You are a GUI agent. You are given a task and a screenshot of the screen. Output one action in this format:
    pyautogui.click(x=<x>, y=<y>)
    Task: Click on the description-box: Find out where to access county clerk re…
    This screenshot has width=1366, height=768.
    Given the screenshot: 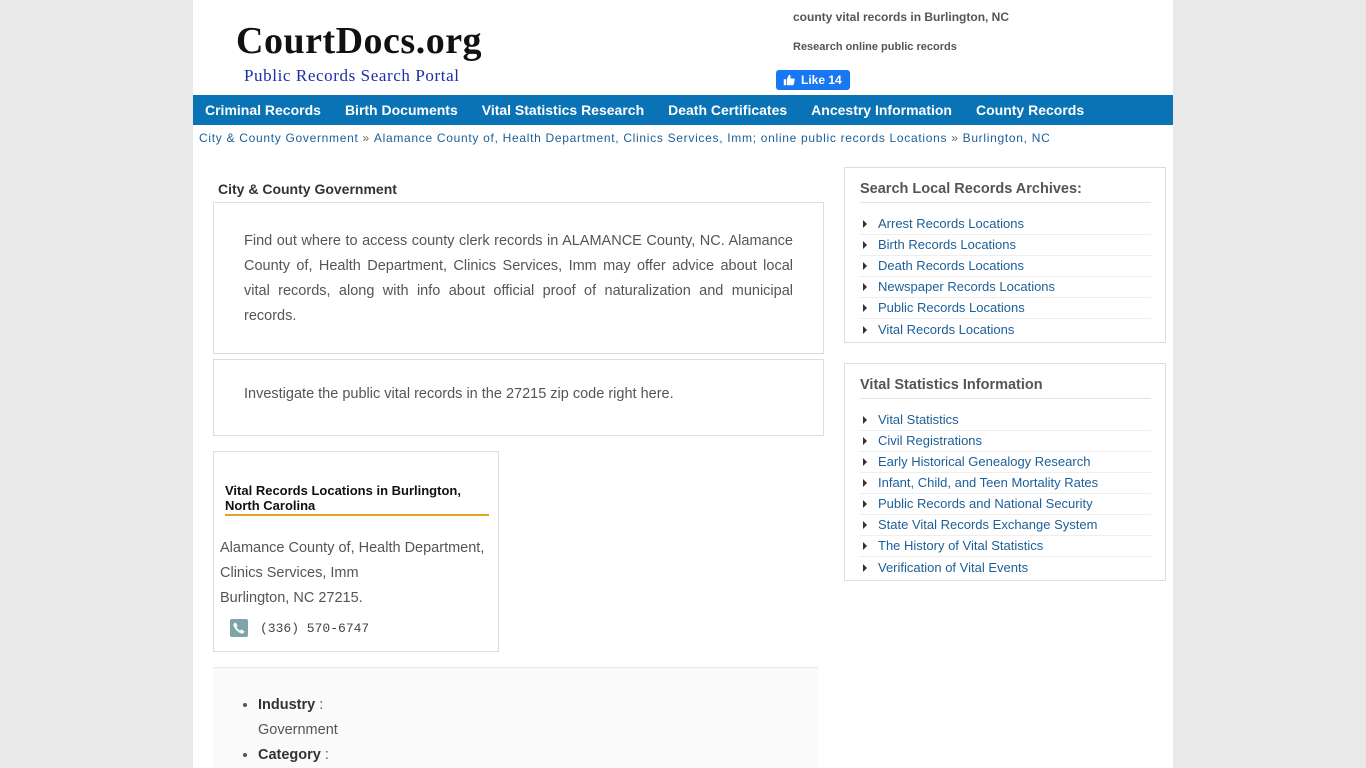 What is the action you would take?
    pyautogui.click(x=518, y=278)
    